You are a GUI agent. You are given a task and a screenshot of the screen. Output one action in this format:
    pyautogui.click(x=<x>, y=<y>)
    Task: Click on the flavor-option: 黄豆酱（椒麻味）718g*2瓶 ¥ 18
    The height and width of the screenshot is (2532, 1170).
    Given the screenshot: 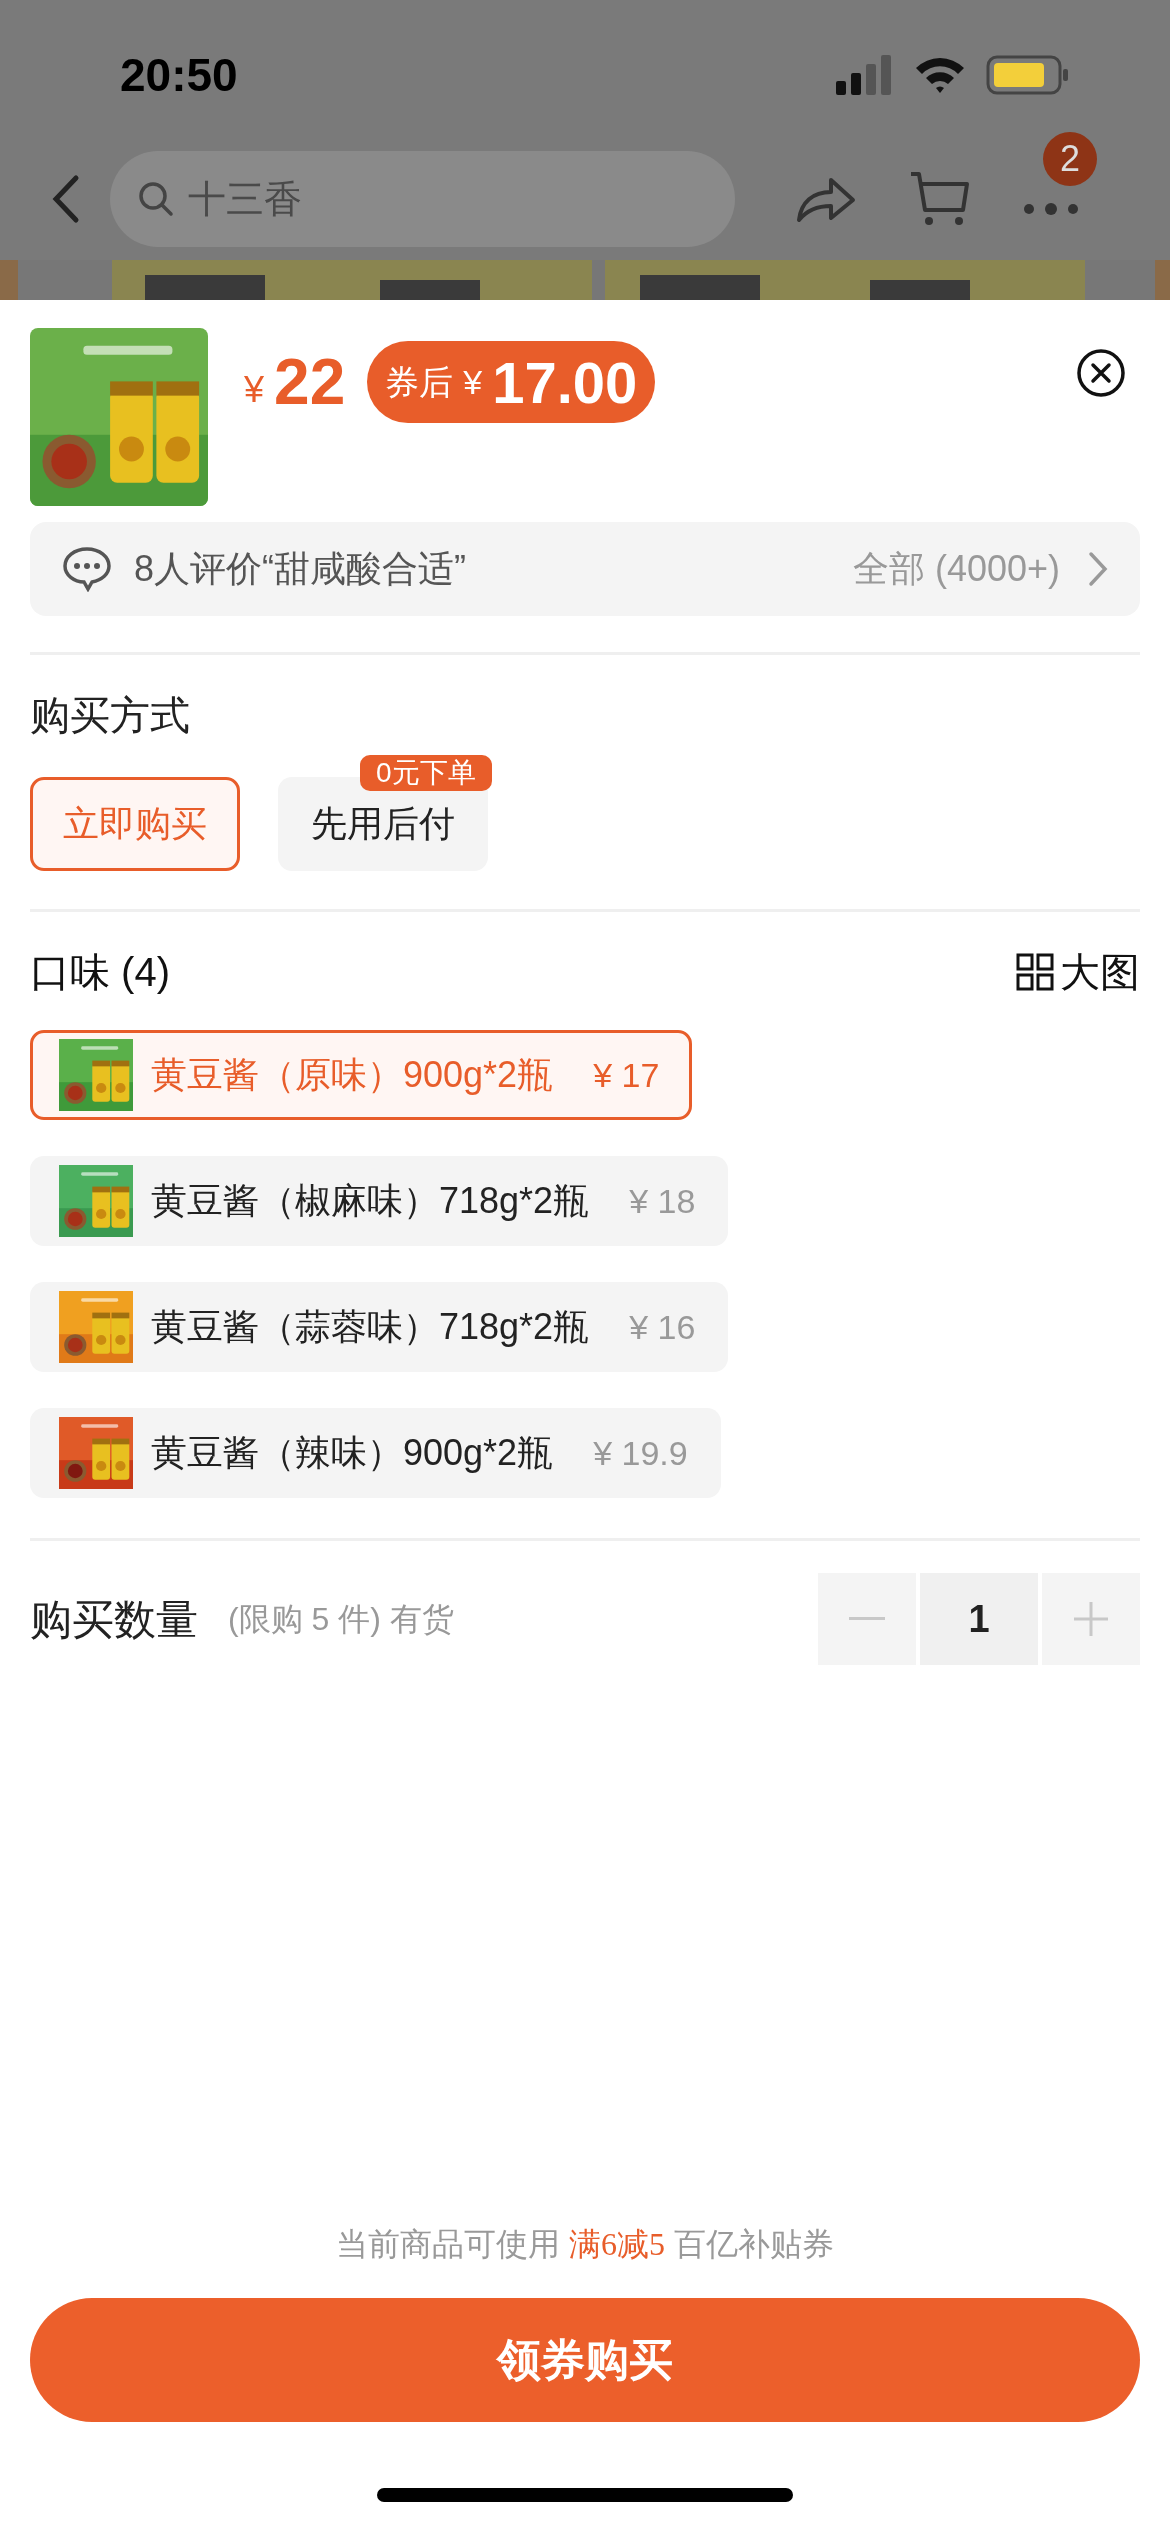 What is the action you would take?
    pyautogui.click(x=379, y=1201)
    